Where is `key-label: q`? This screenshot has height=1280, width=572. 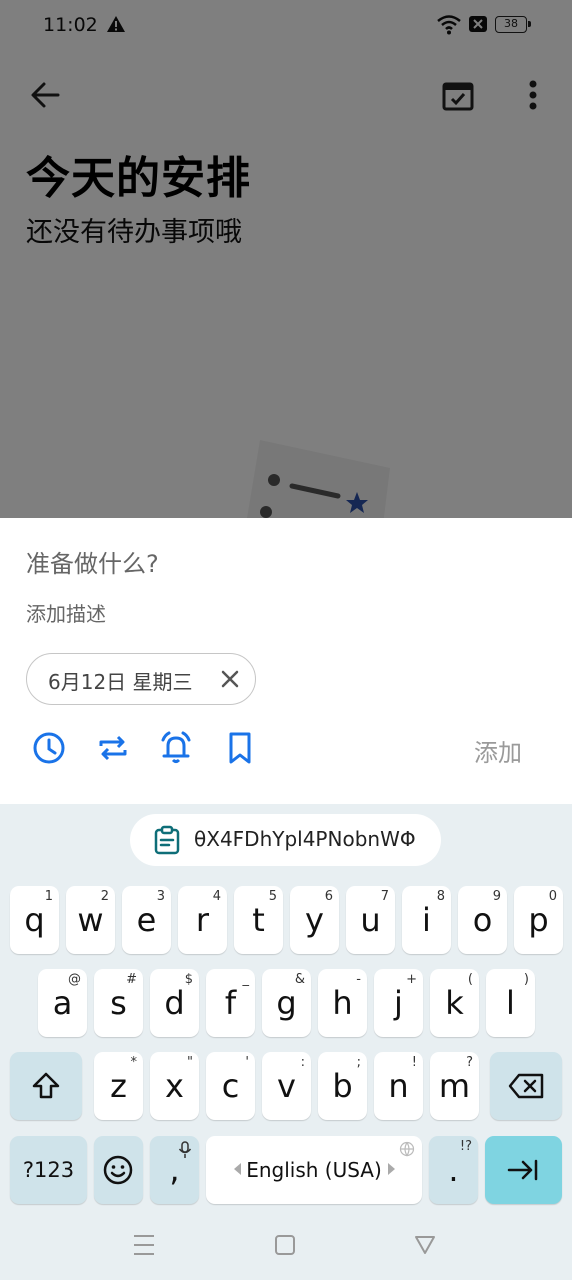
key-label: q is located at coordinates (34, 920).